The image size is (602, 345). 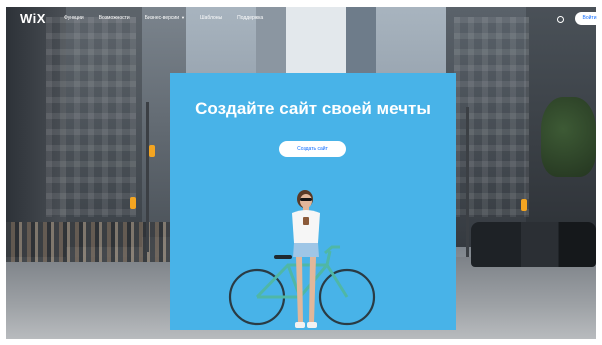 I want to click on coffee-cup, so click(x=306, y=221).